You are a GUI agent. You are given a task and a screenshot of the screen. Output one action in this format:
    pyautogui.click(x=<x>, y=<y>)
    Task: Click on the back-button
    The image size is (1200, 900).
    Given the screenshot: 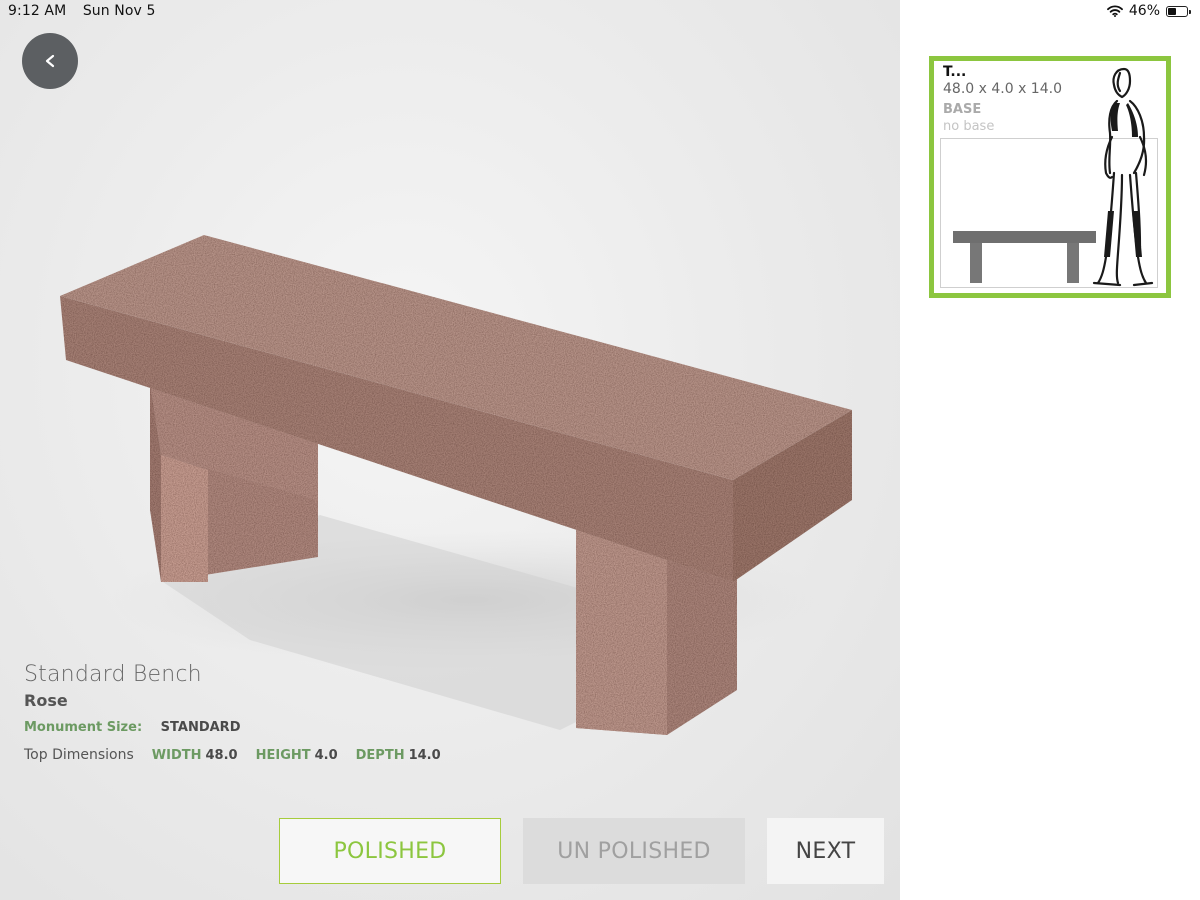 What is the action you would take?
    pyautogui.click(x=50, y=61)
    